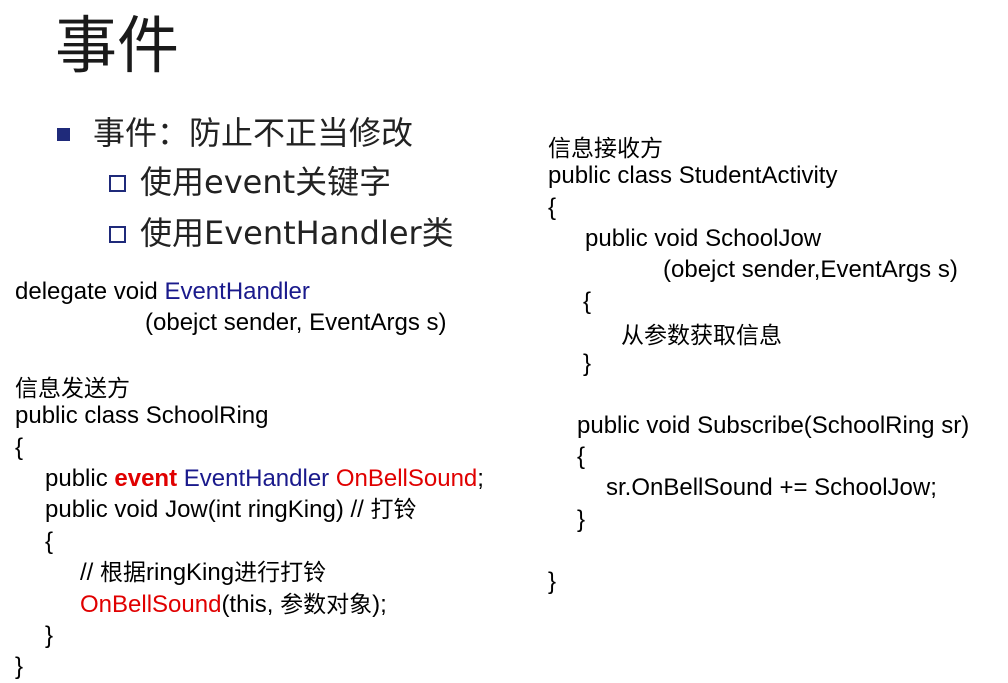  What do you see at coordinates (581, 456) in the screenshot?
I see `subscribe-open-brace: {` at bounding box center [581, 456].